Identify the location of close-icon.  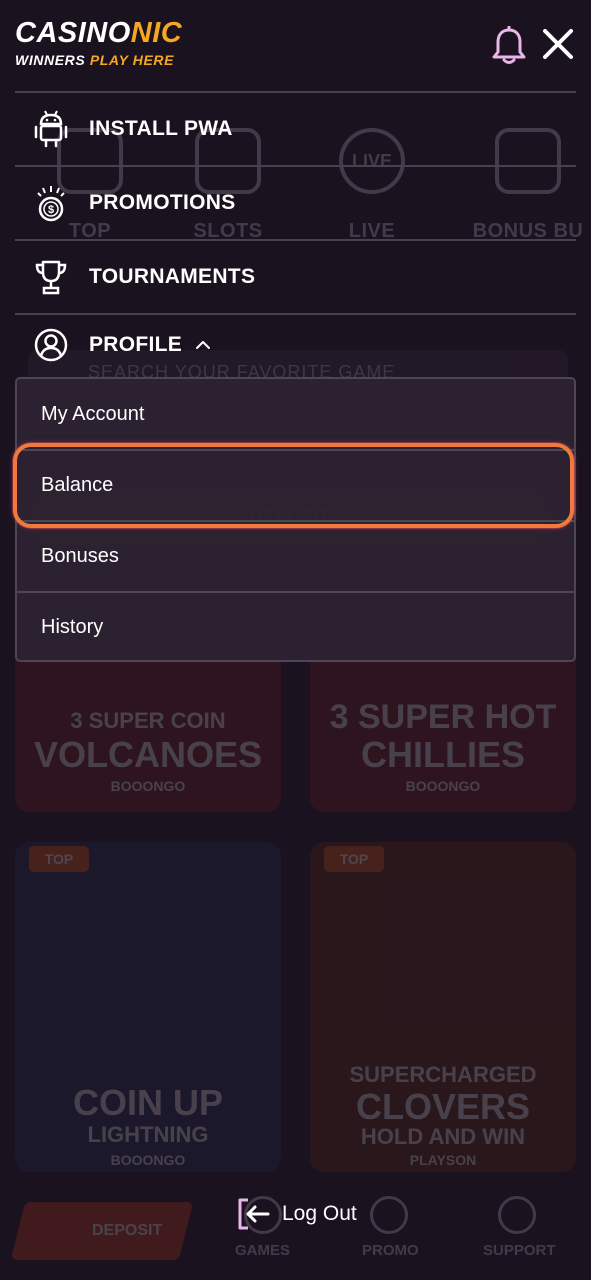
(558, 44).